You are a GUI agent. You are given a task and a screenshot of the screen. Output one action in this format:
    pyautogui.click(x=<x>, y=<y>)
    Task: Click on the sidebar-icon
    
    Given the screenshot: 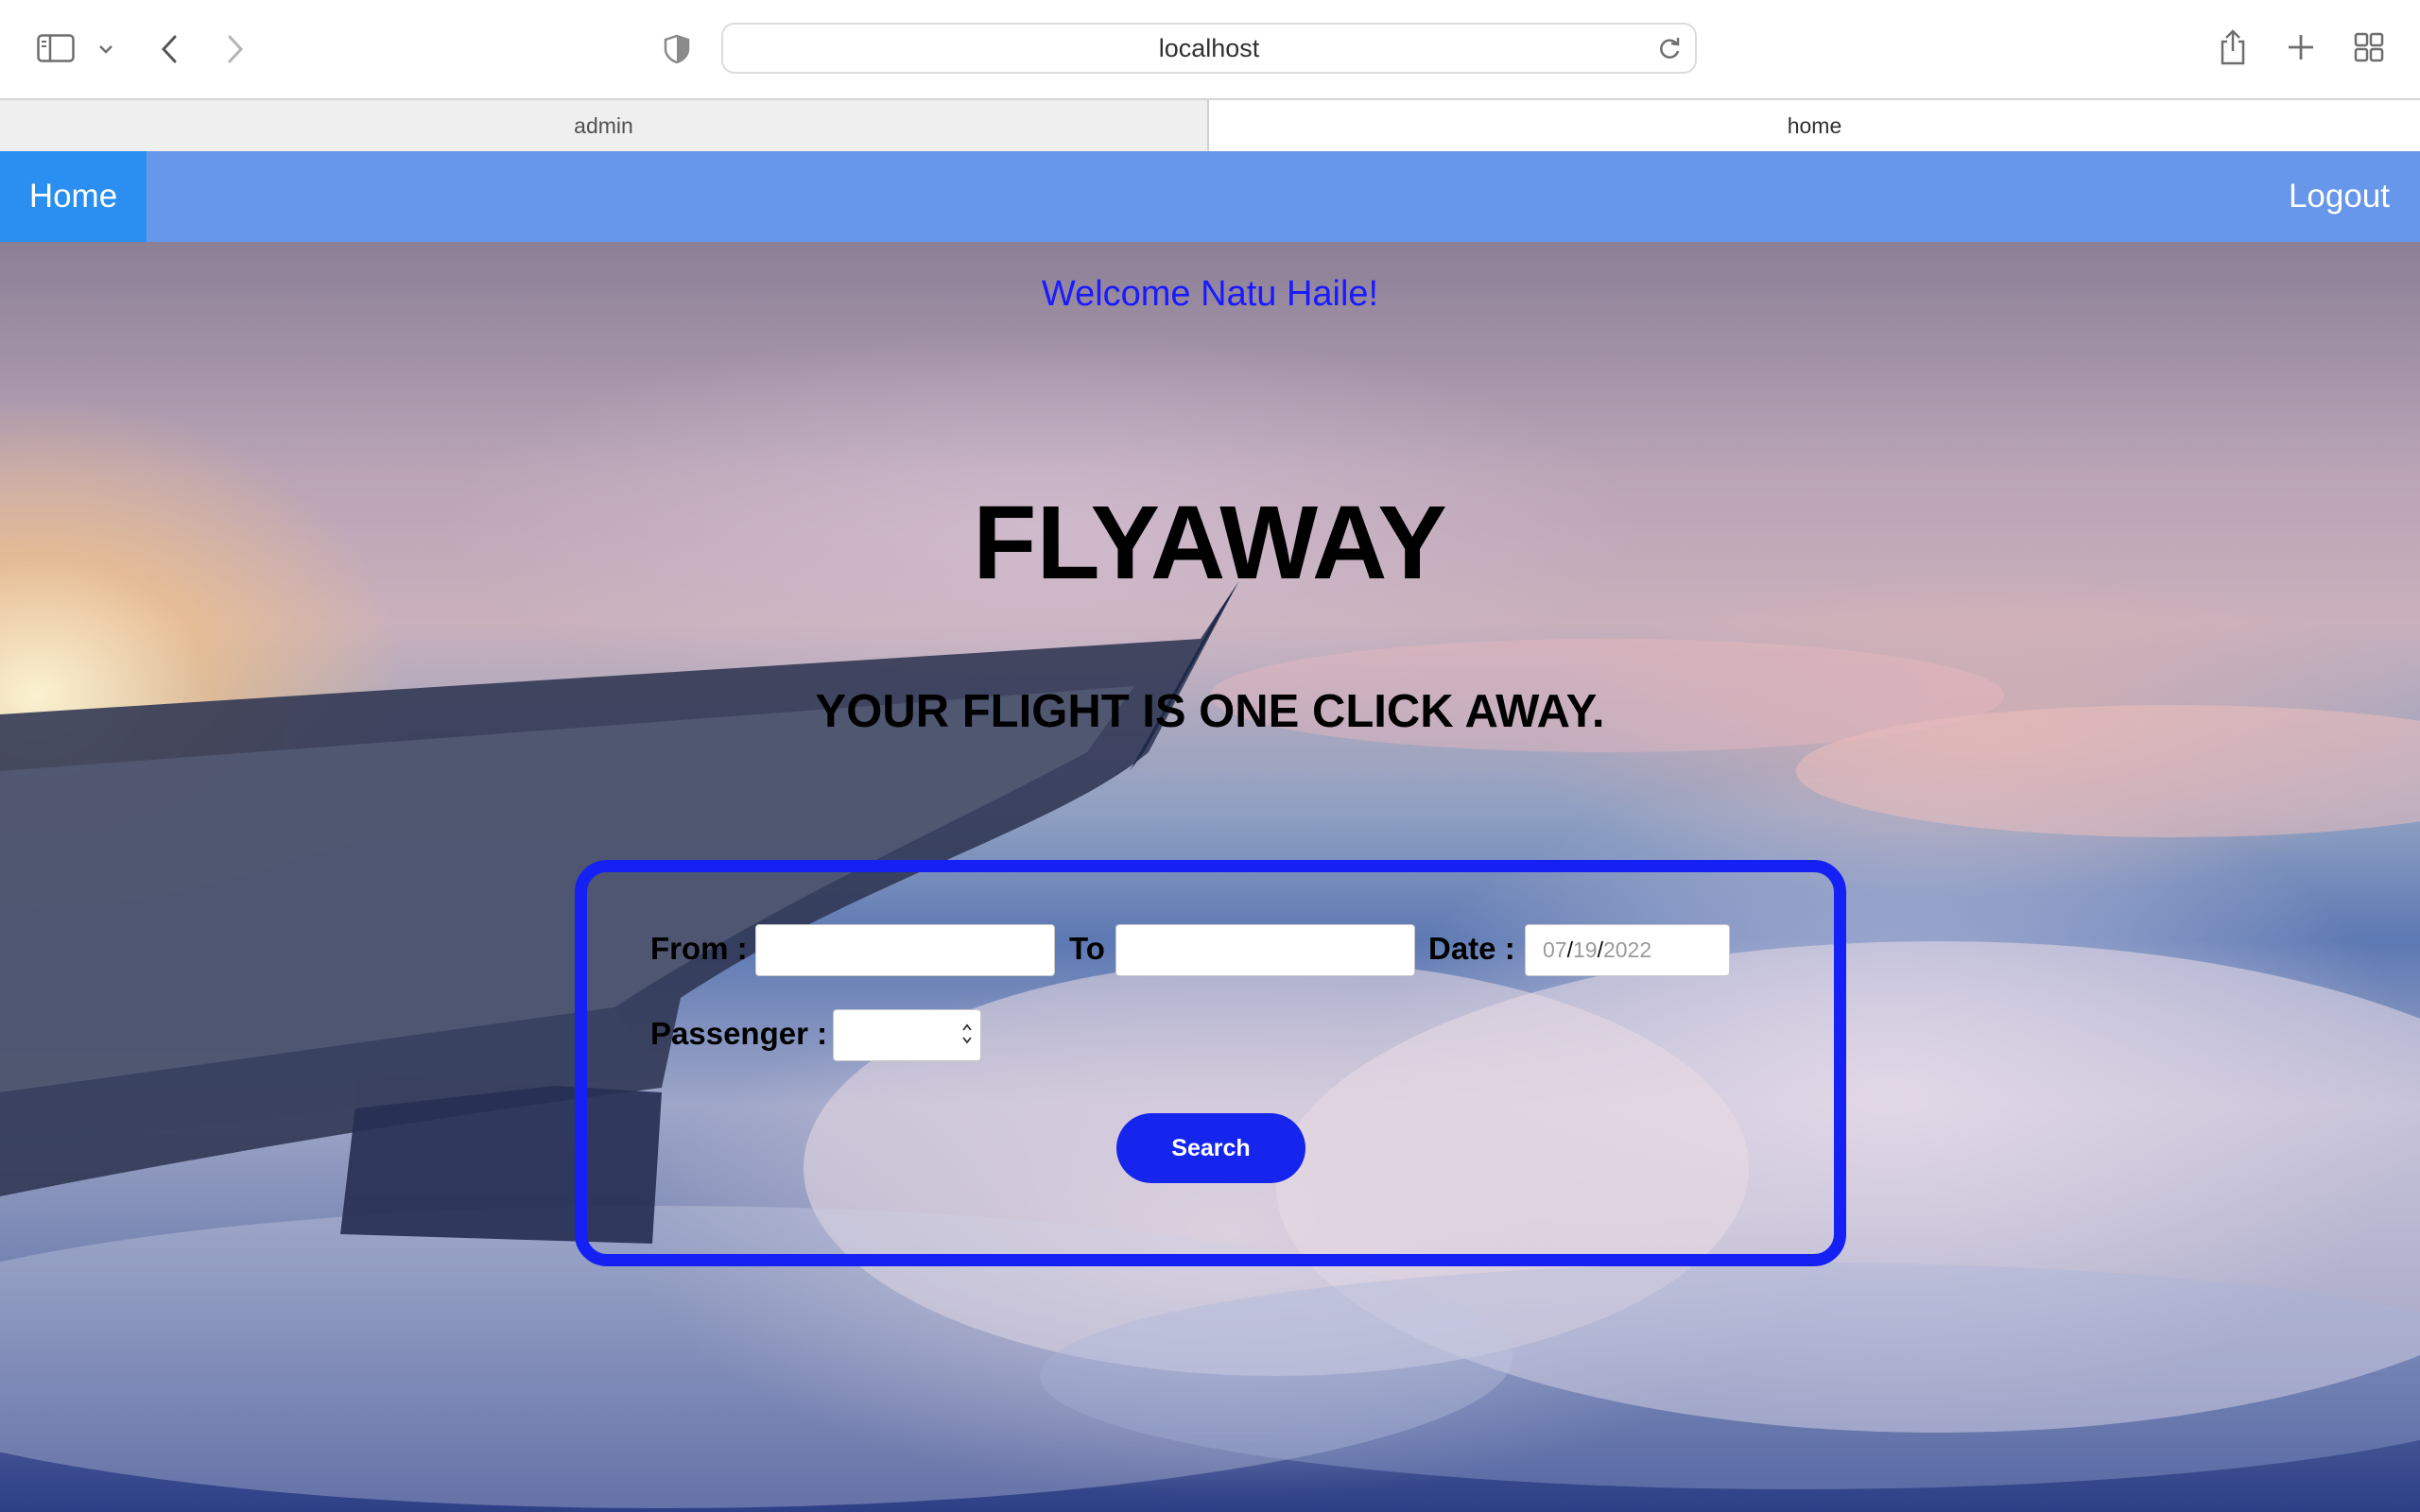 What is the action you would take?
    pyautogui.click(x=56, y=48)
    